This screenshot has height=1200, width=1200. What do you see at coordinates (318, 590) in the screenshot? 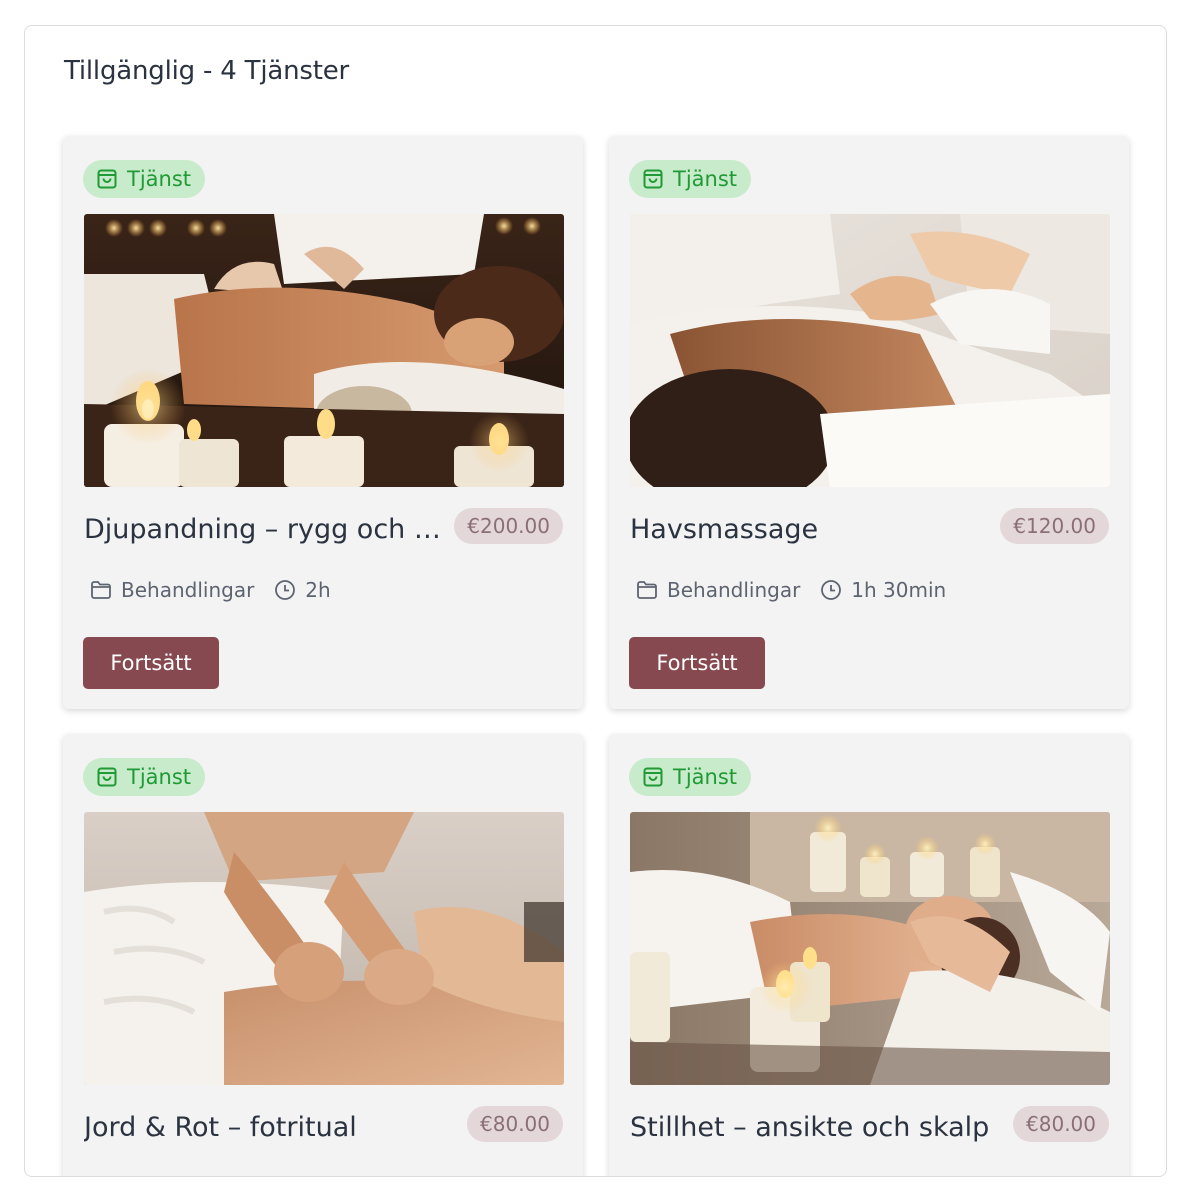
I see `duration-label: 2h` at bounding box center [318, 590].